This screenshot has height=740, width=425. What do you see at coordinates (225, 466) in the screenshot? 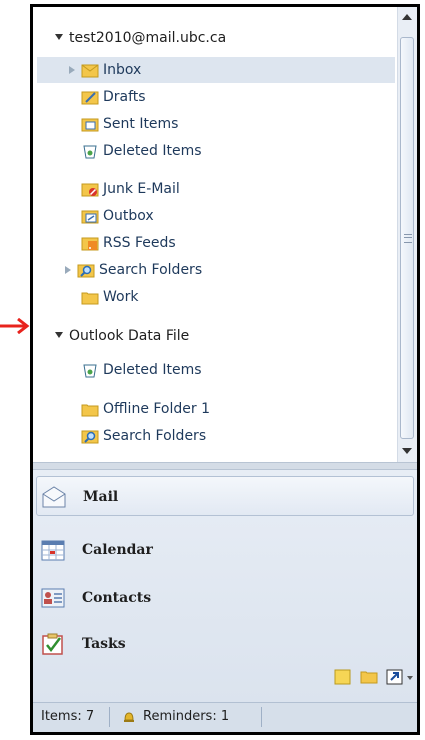
I see `pane-splitter` at bounding box center [225, 466].